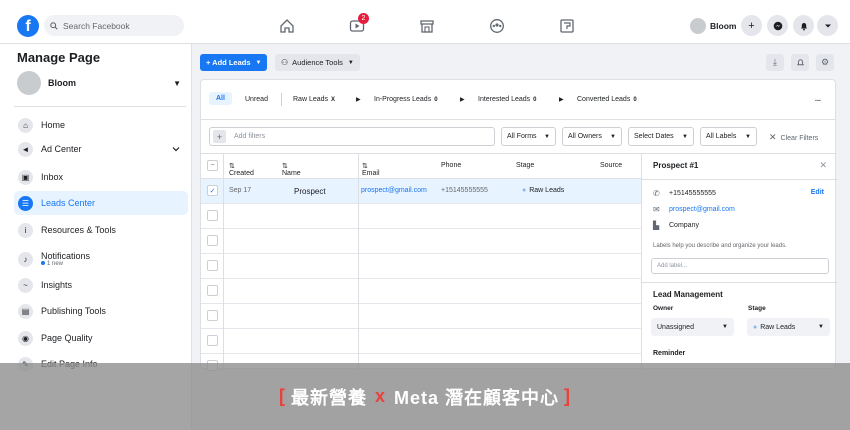 The width and height of the screenshot is (850, 430). What do you see at coordinates (592, 136) in the screenshot?
I see `all-owners-dropdown: All Owners ▼` at bounding box center [592, 136].